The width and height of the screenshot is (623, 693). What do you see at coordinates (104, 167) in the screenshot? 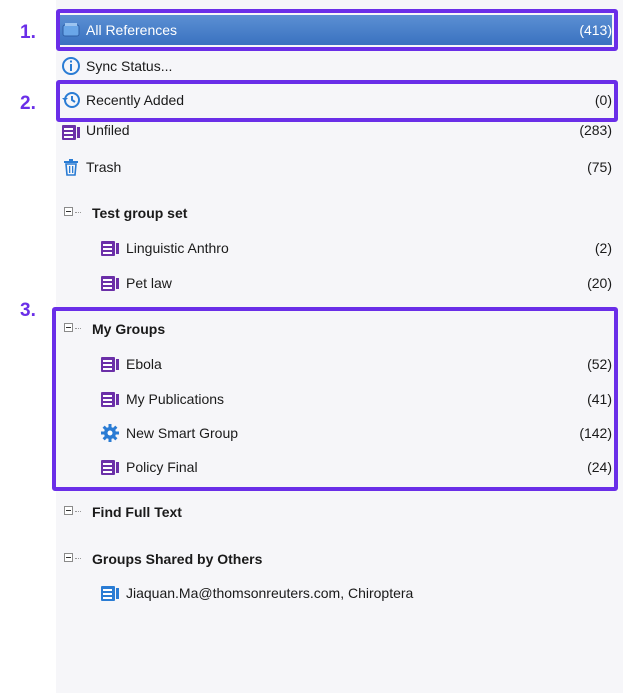
I see `trash-label: Trash` at bounding box center [104, 167].